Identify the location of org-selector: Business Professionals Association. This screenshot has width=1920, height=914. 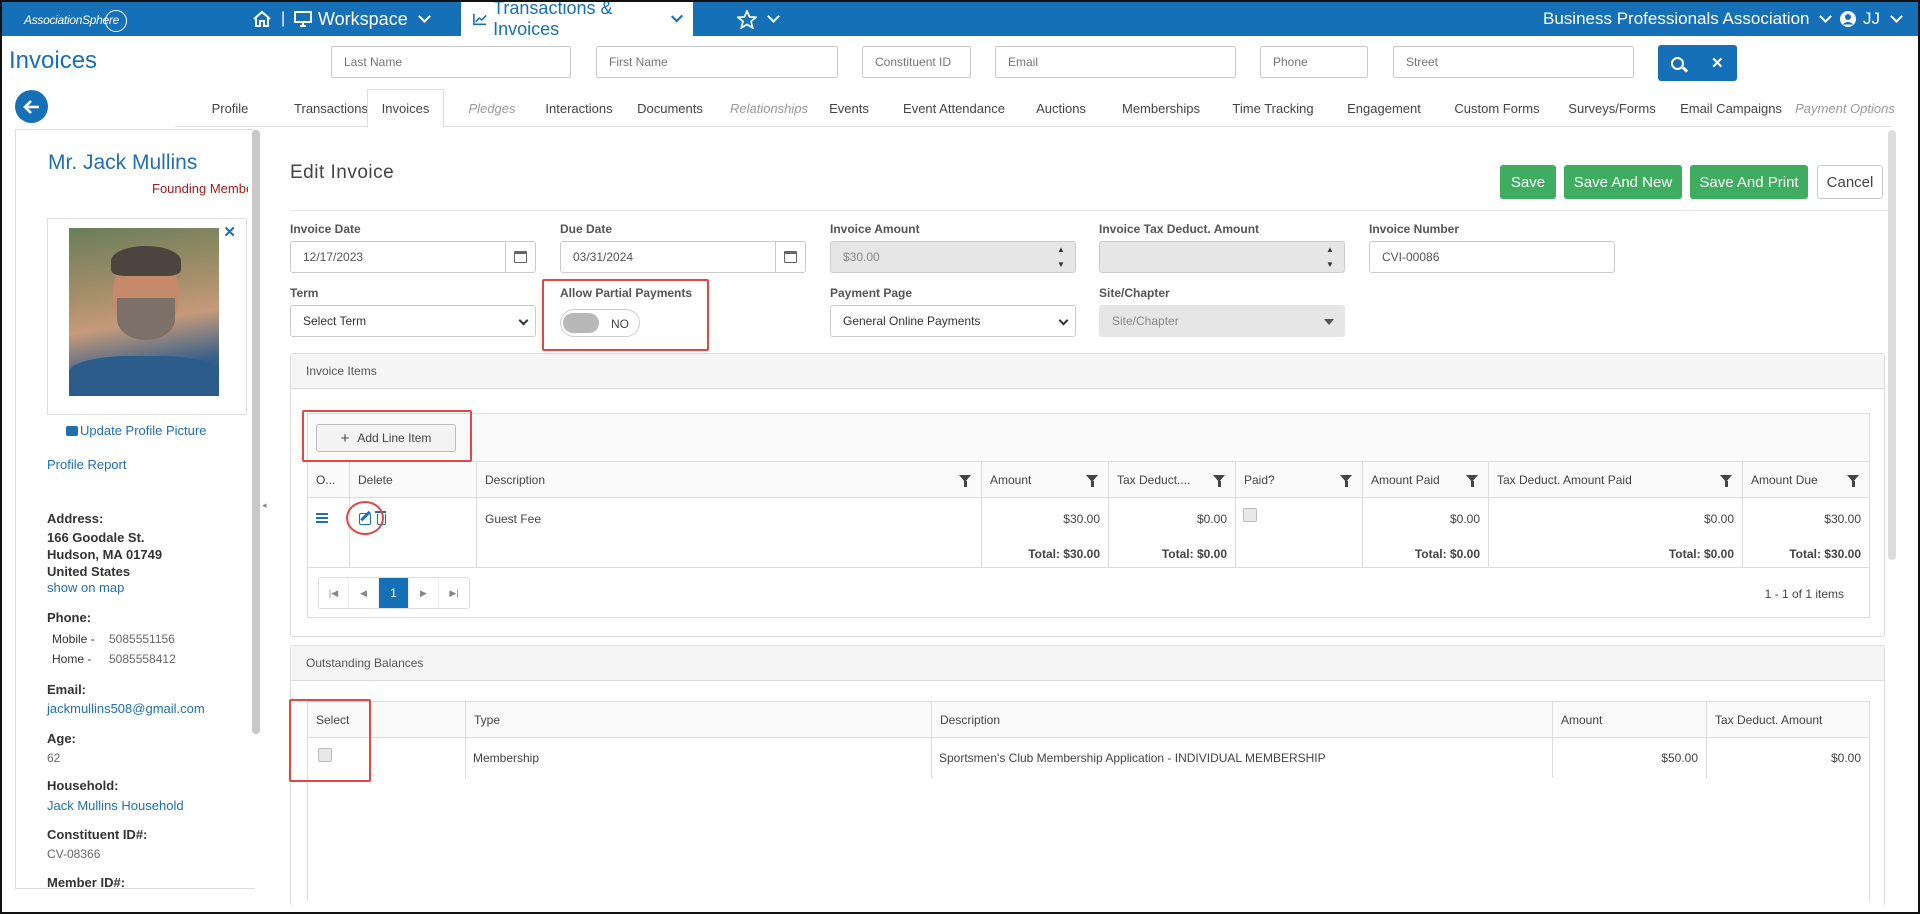
(1688, 19).